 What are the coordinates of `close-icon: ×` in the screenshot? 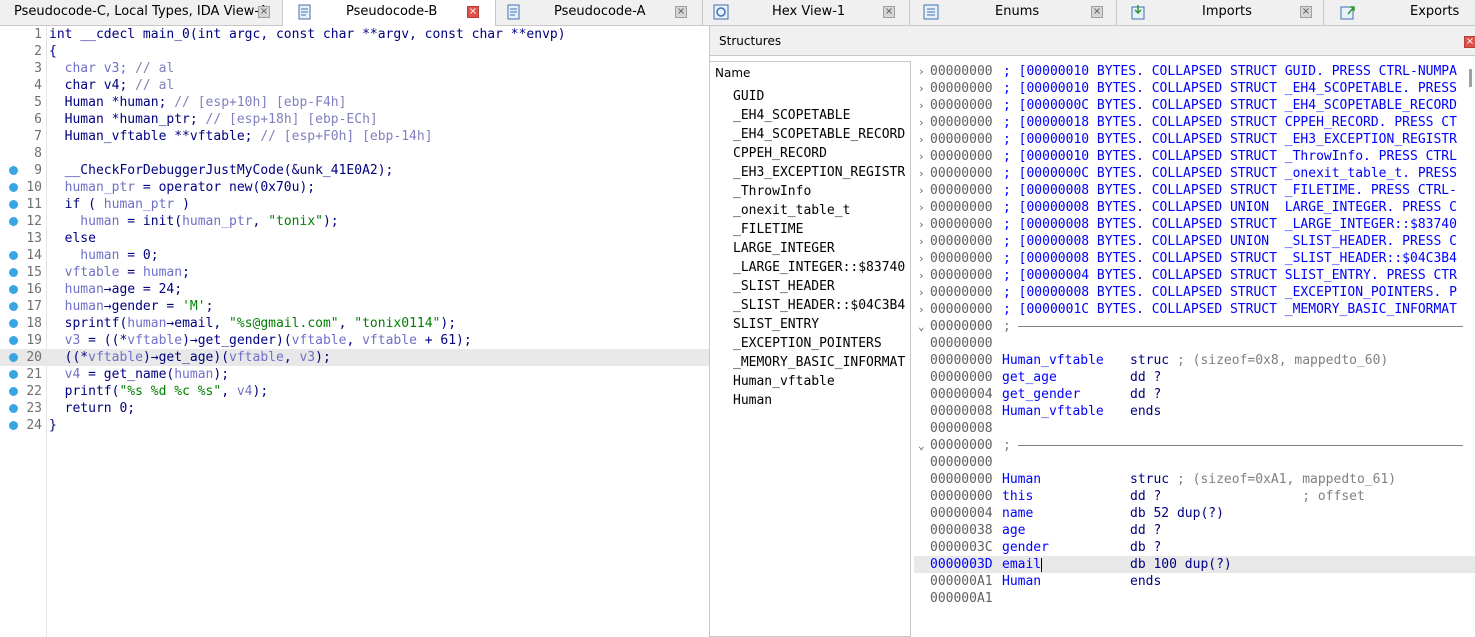 It's located at (1469, 42).